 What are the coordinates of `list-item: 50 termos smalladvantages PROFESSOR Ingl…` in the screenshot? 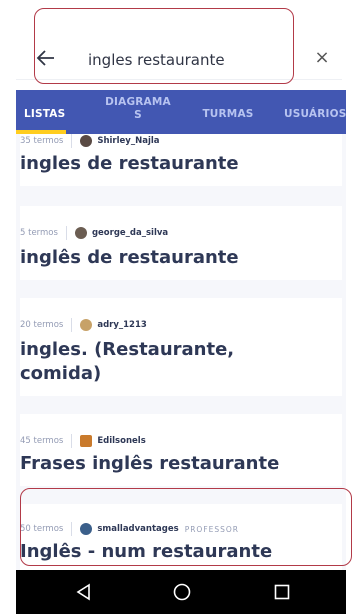 It's located at (181, 537).